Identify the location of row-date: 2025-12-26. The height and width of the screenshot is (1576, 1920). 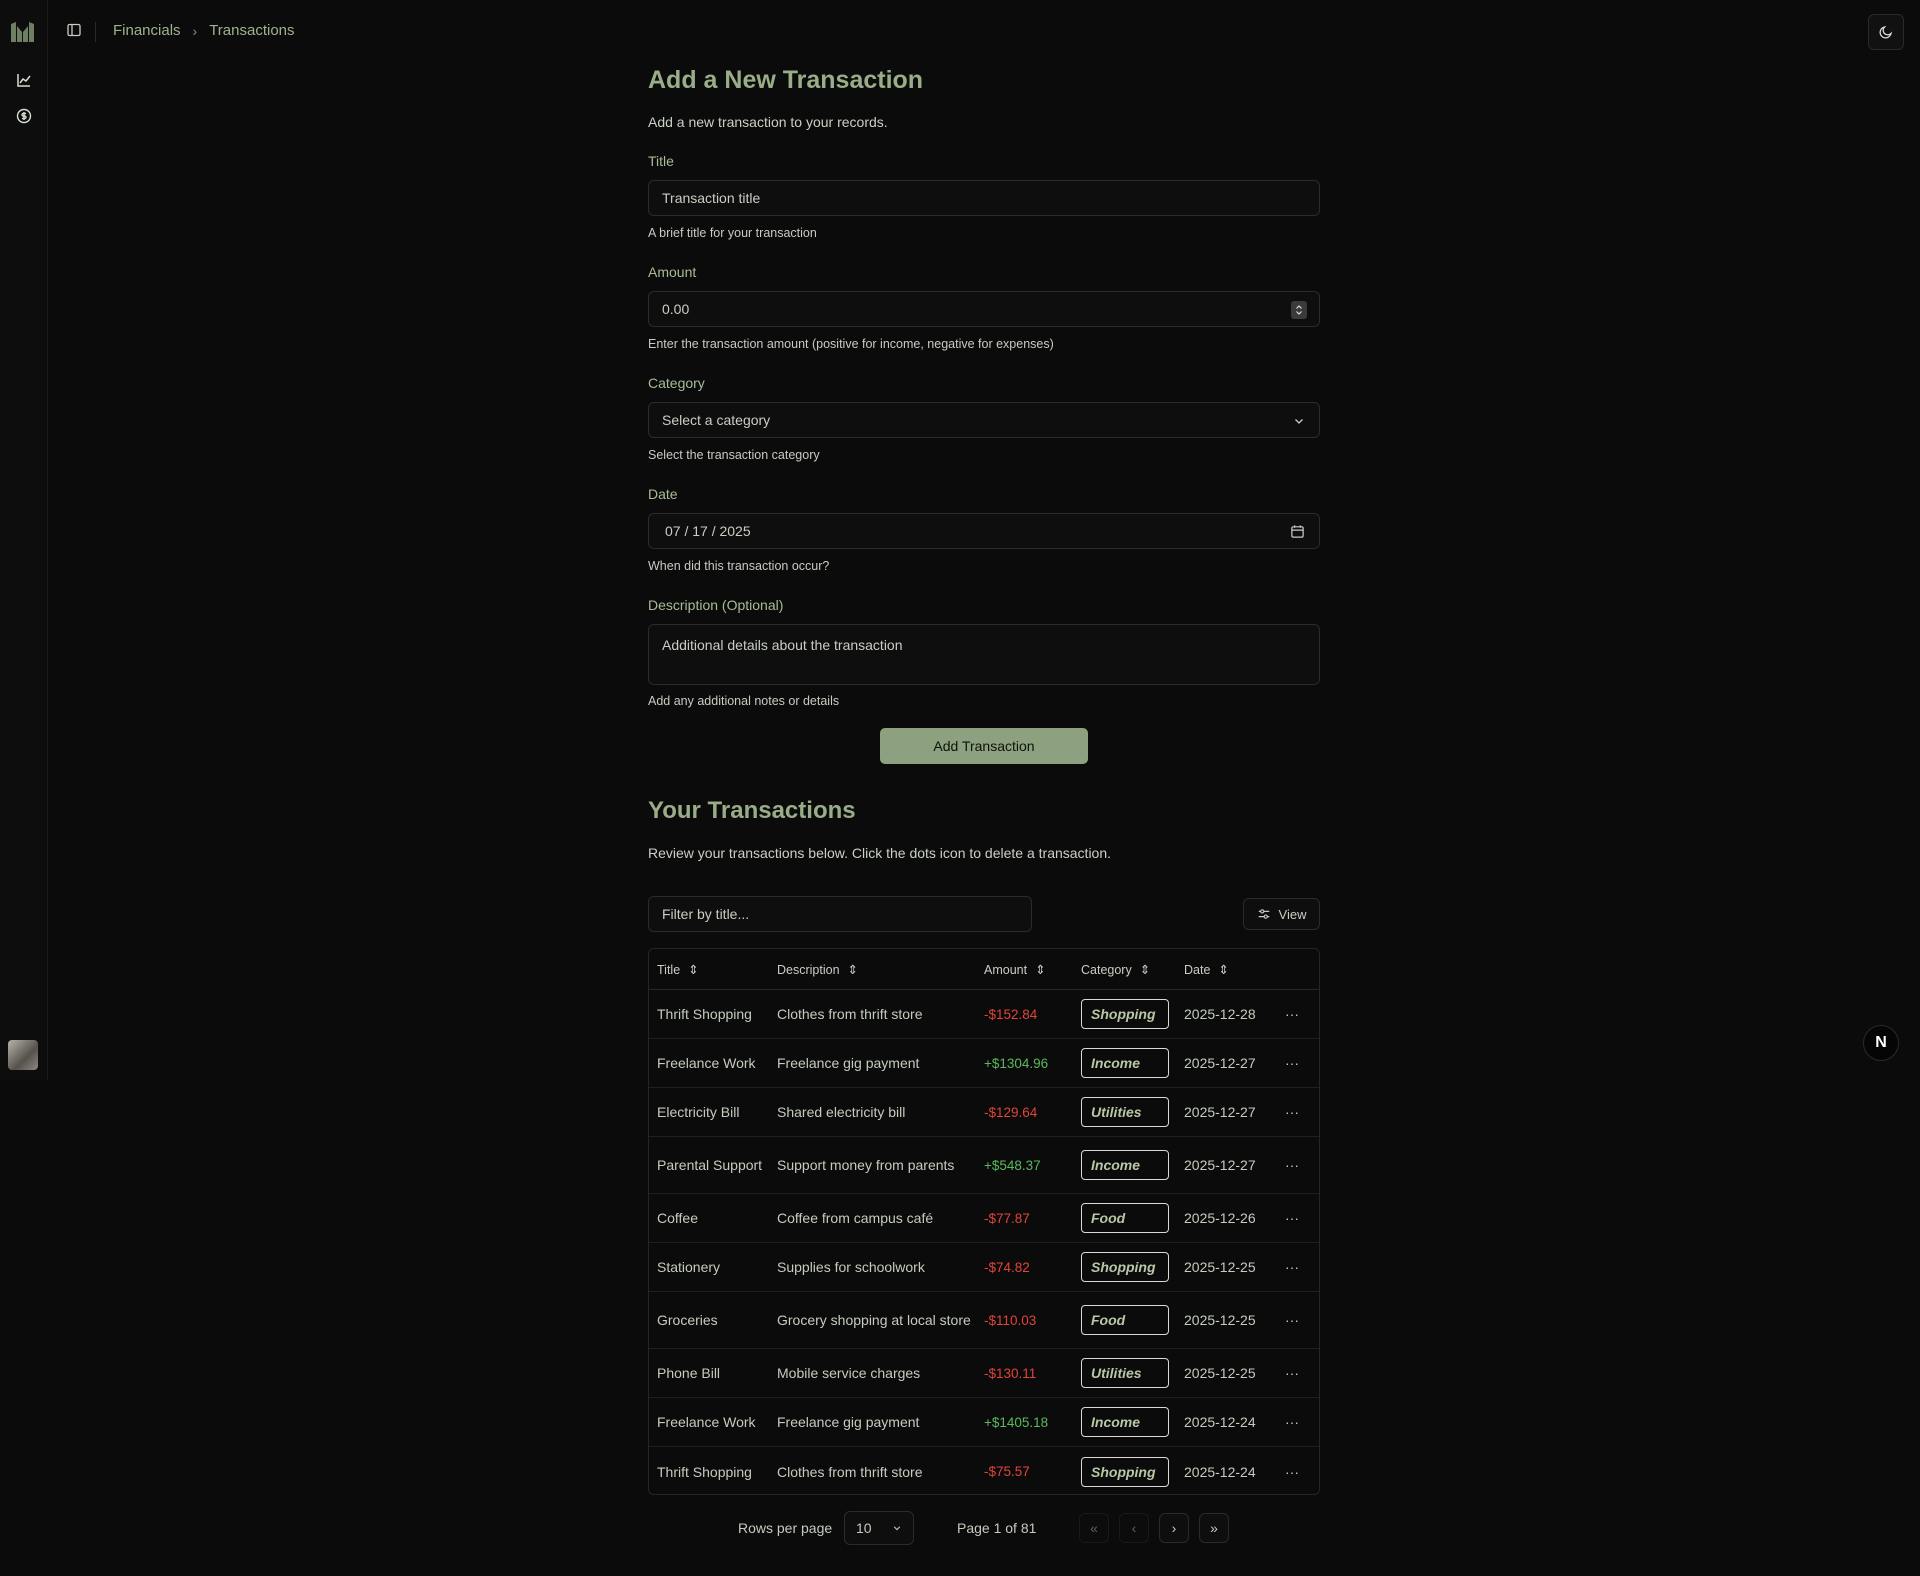
(1220, 1218).